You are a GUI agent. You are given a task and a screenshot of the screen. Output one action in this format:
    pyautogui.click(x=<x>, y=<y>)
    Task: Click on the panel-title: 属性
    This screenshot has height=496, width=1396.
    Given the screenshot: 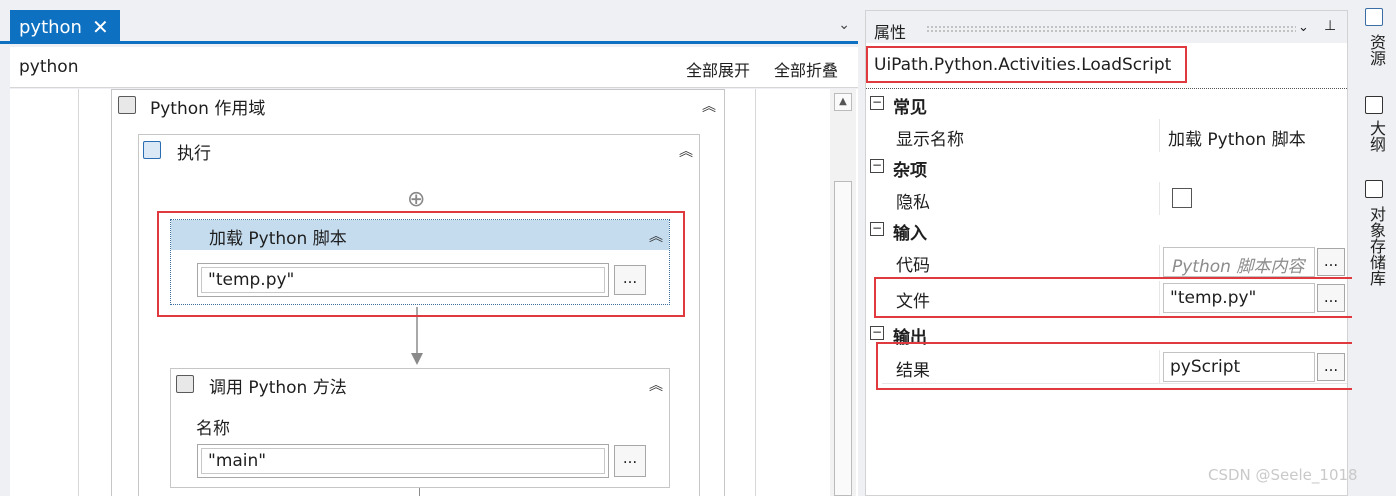 What is the action you would take?
    pyautogui.click(x=890, y=32)
    